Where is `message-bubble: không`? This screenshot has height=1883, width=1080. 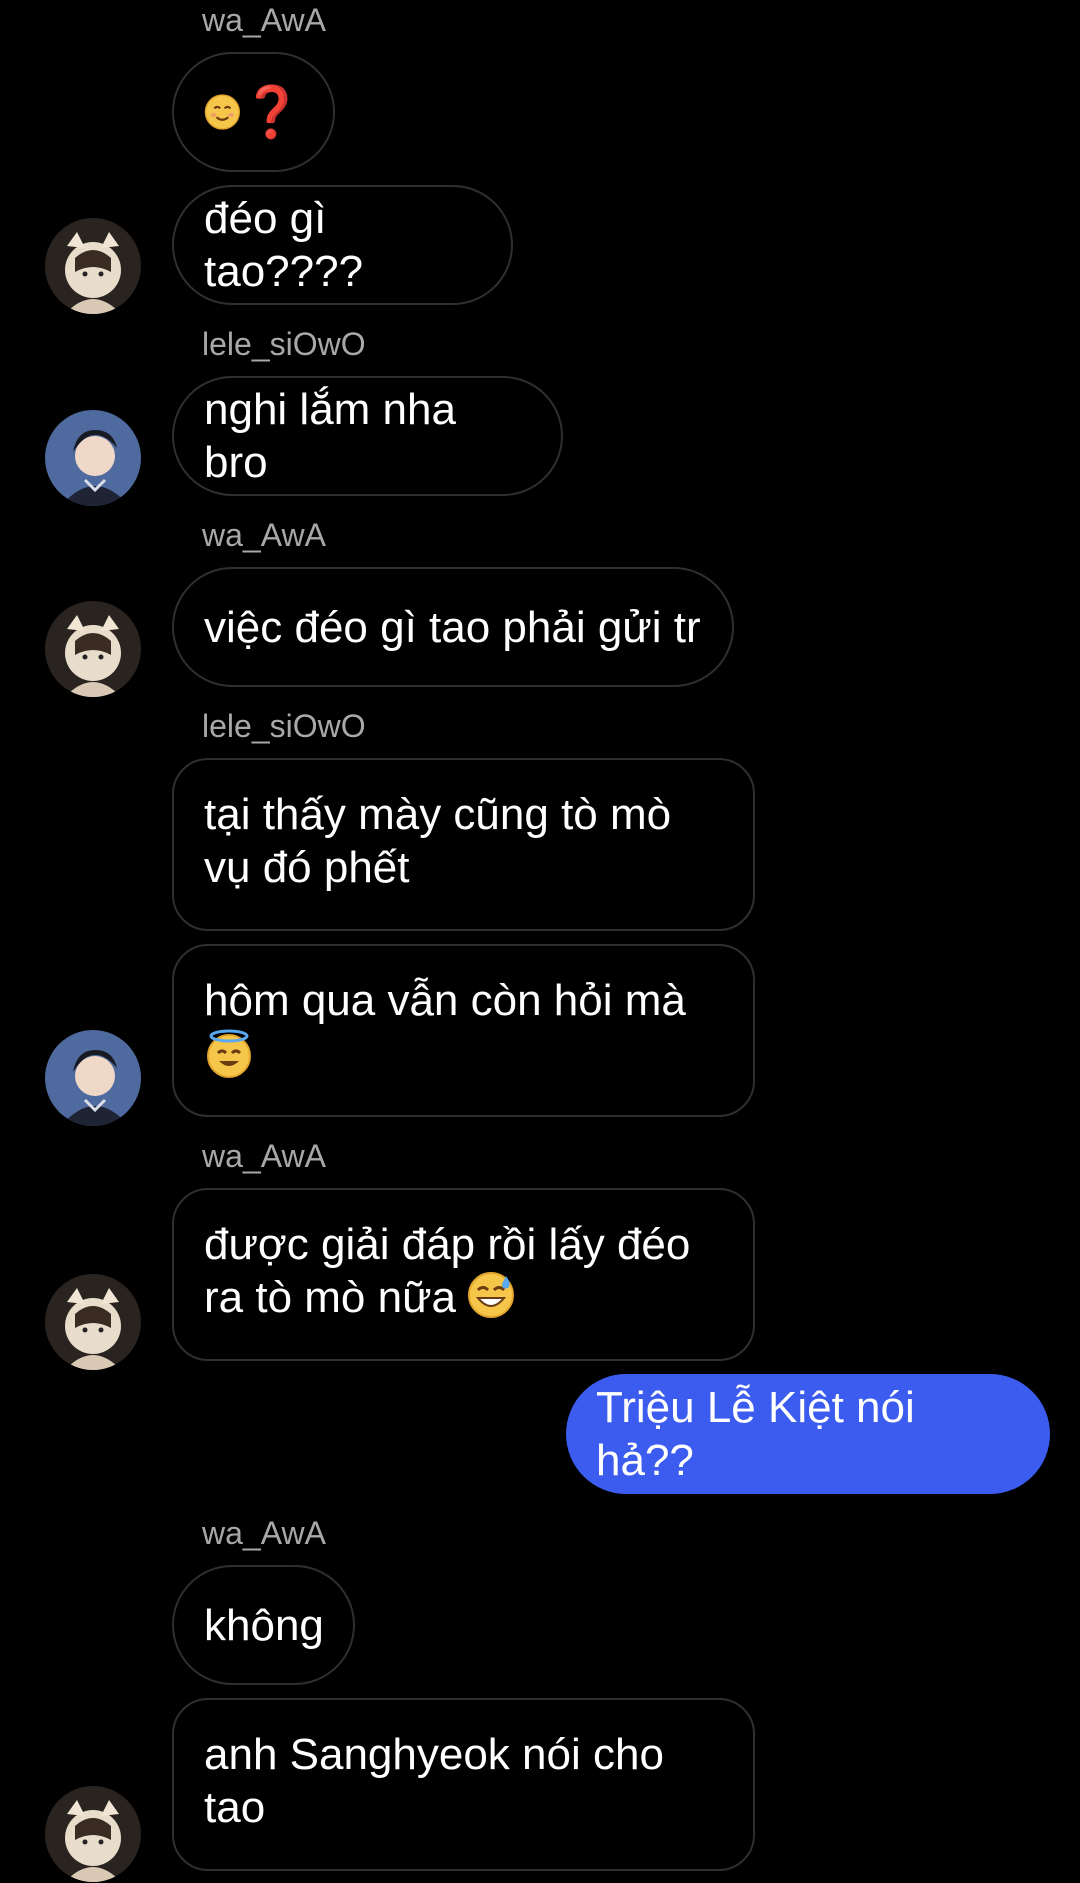
message-bubble: không is located at coordinates (263, 1625).